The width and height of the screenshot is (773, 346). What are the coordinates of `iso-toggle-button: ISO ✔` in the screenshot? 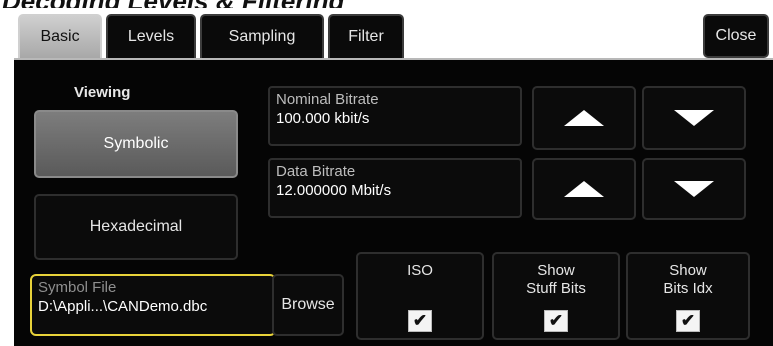 It's located at (420, 296).